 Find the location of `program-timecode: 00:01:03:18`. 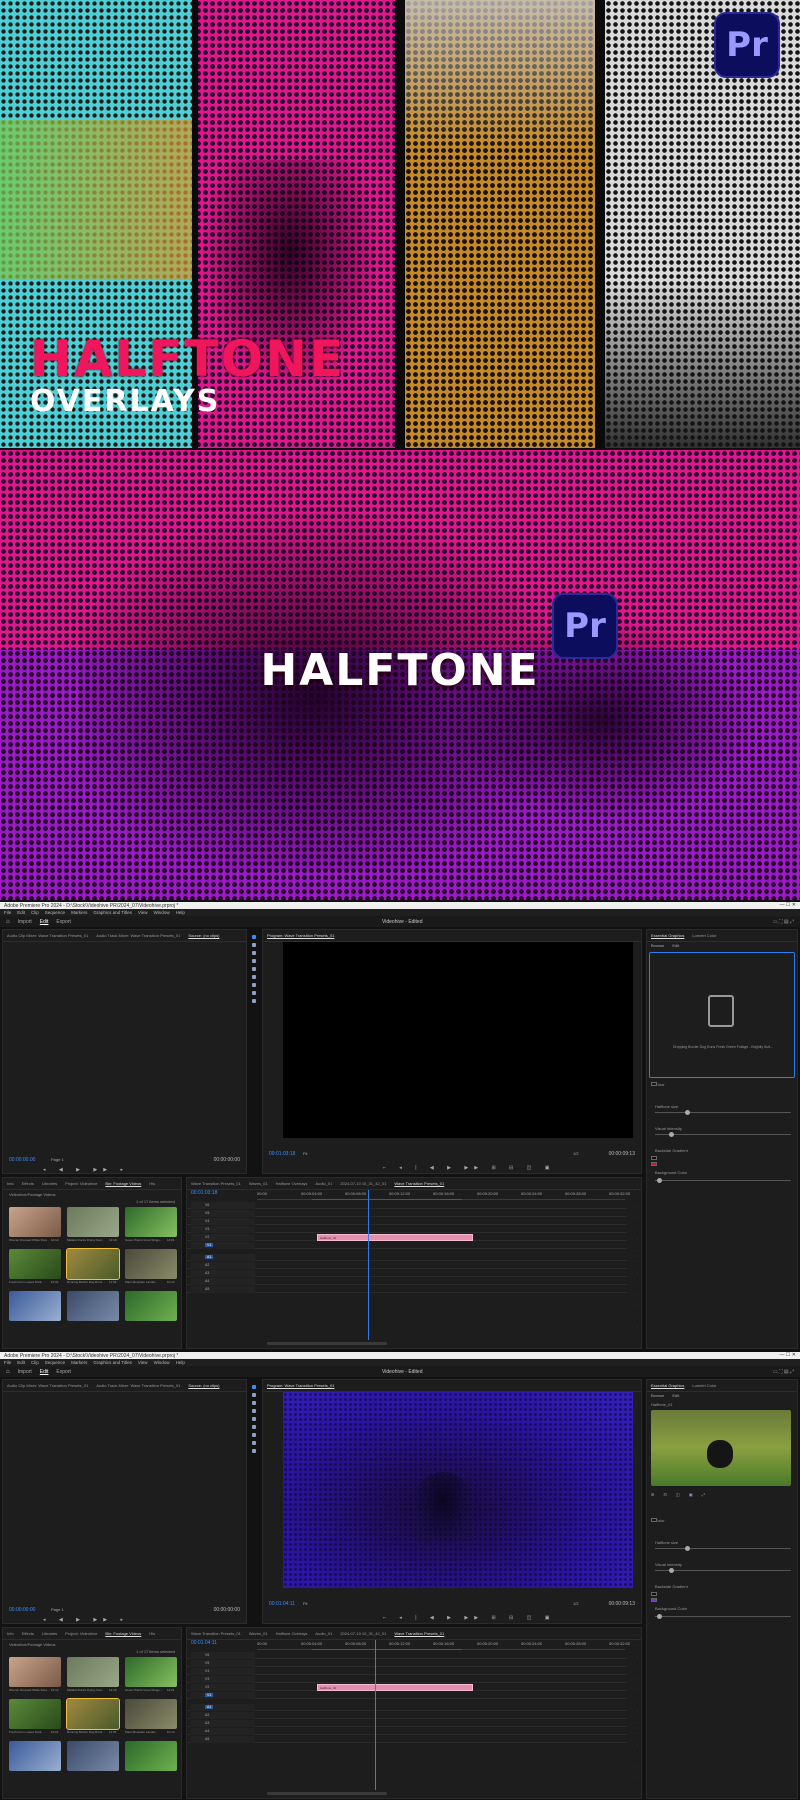

program-timecode: 00:01:03:18 is located at coordinates (282, 1154).